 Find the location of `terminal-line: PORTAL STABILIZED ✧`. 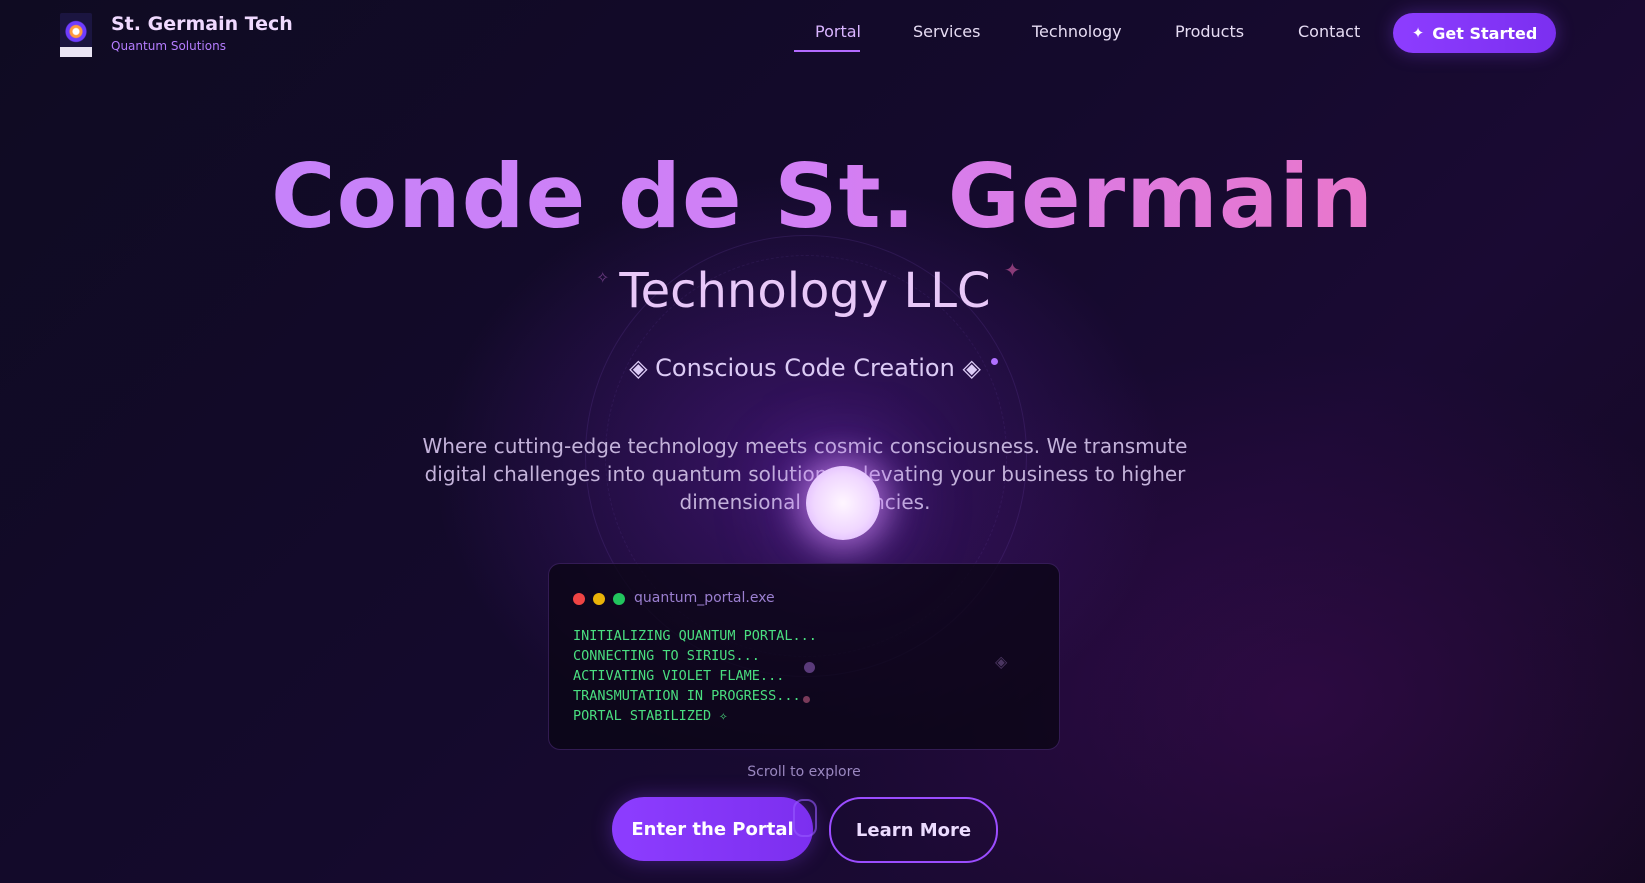

terminal-line: PORTAL STABILIZED ✧ is located at coordinates (650, 716).